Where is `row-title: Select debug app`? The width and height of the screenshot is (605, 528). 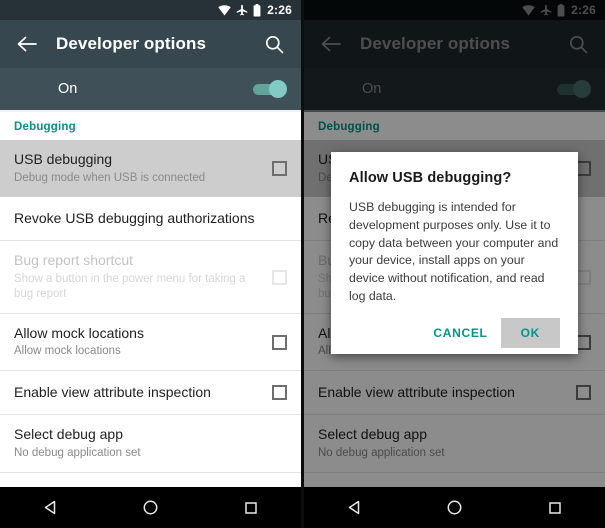 row-title: Select debug app is located at coordinates (68, 434).